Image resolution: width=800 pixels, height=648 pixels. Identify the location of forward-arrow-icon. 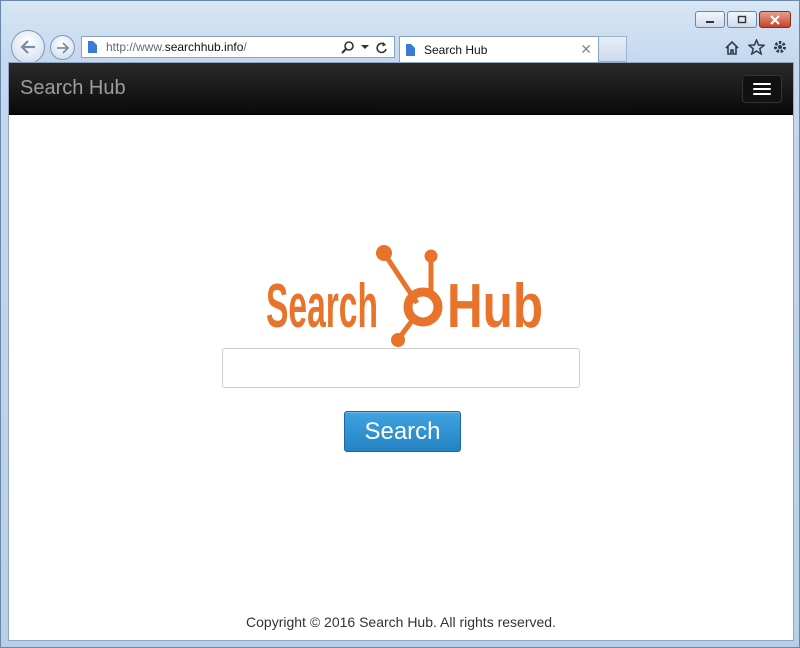
(62, 47).